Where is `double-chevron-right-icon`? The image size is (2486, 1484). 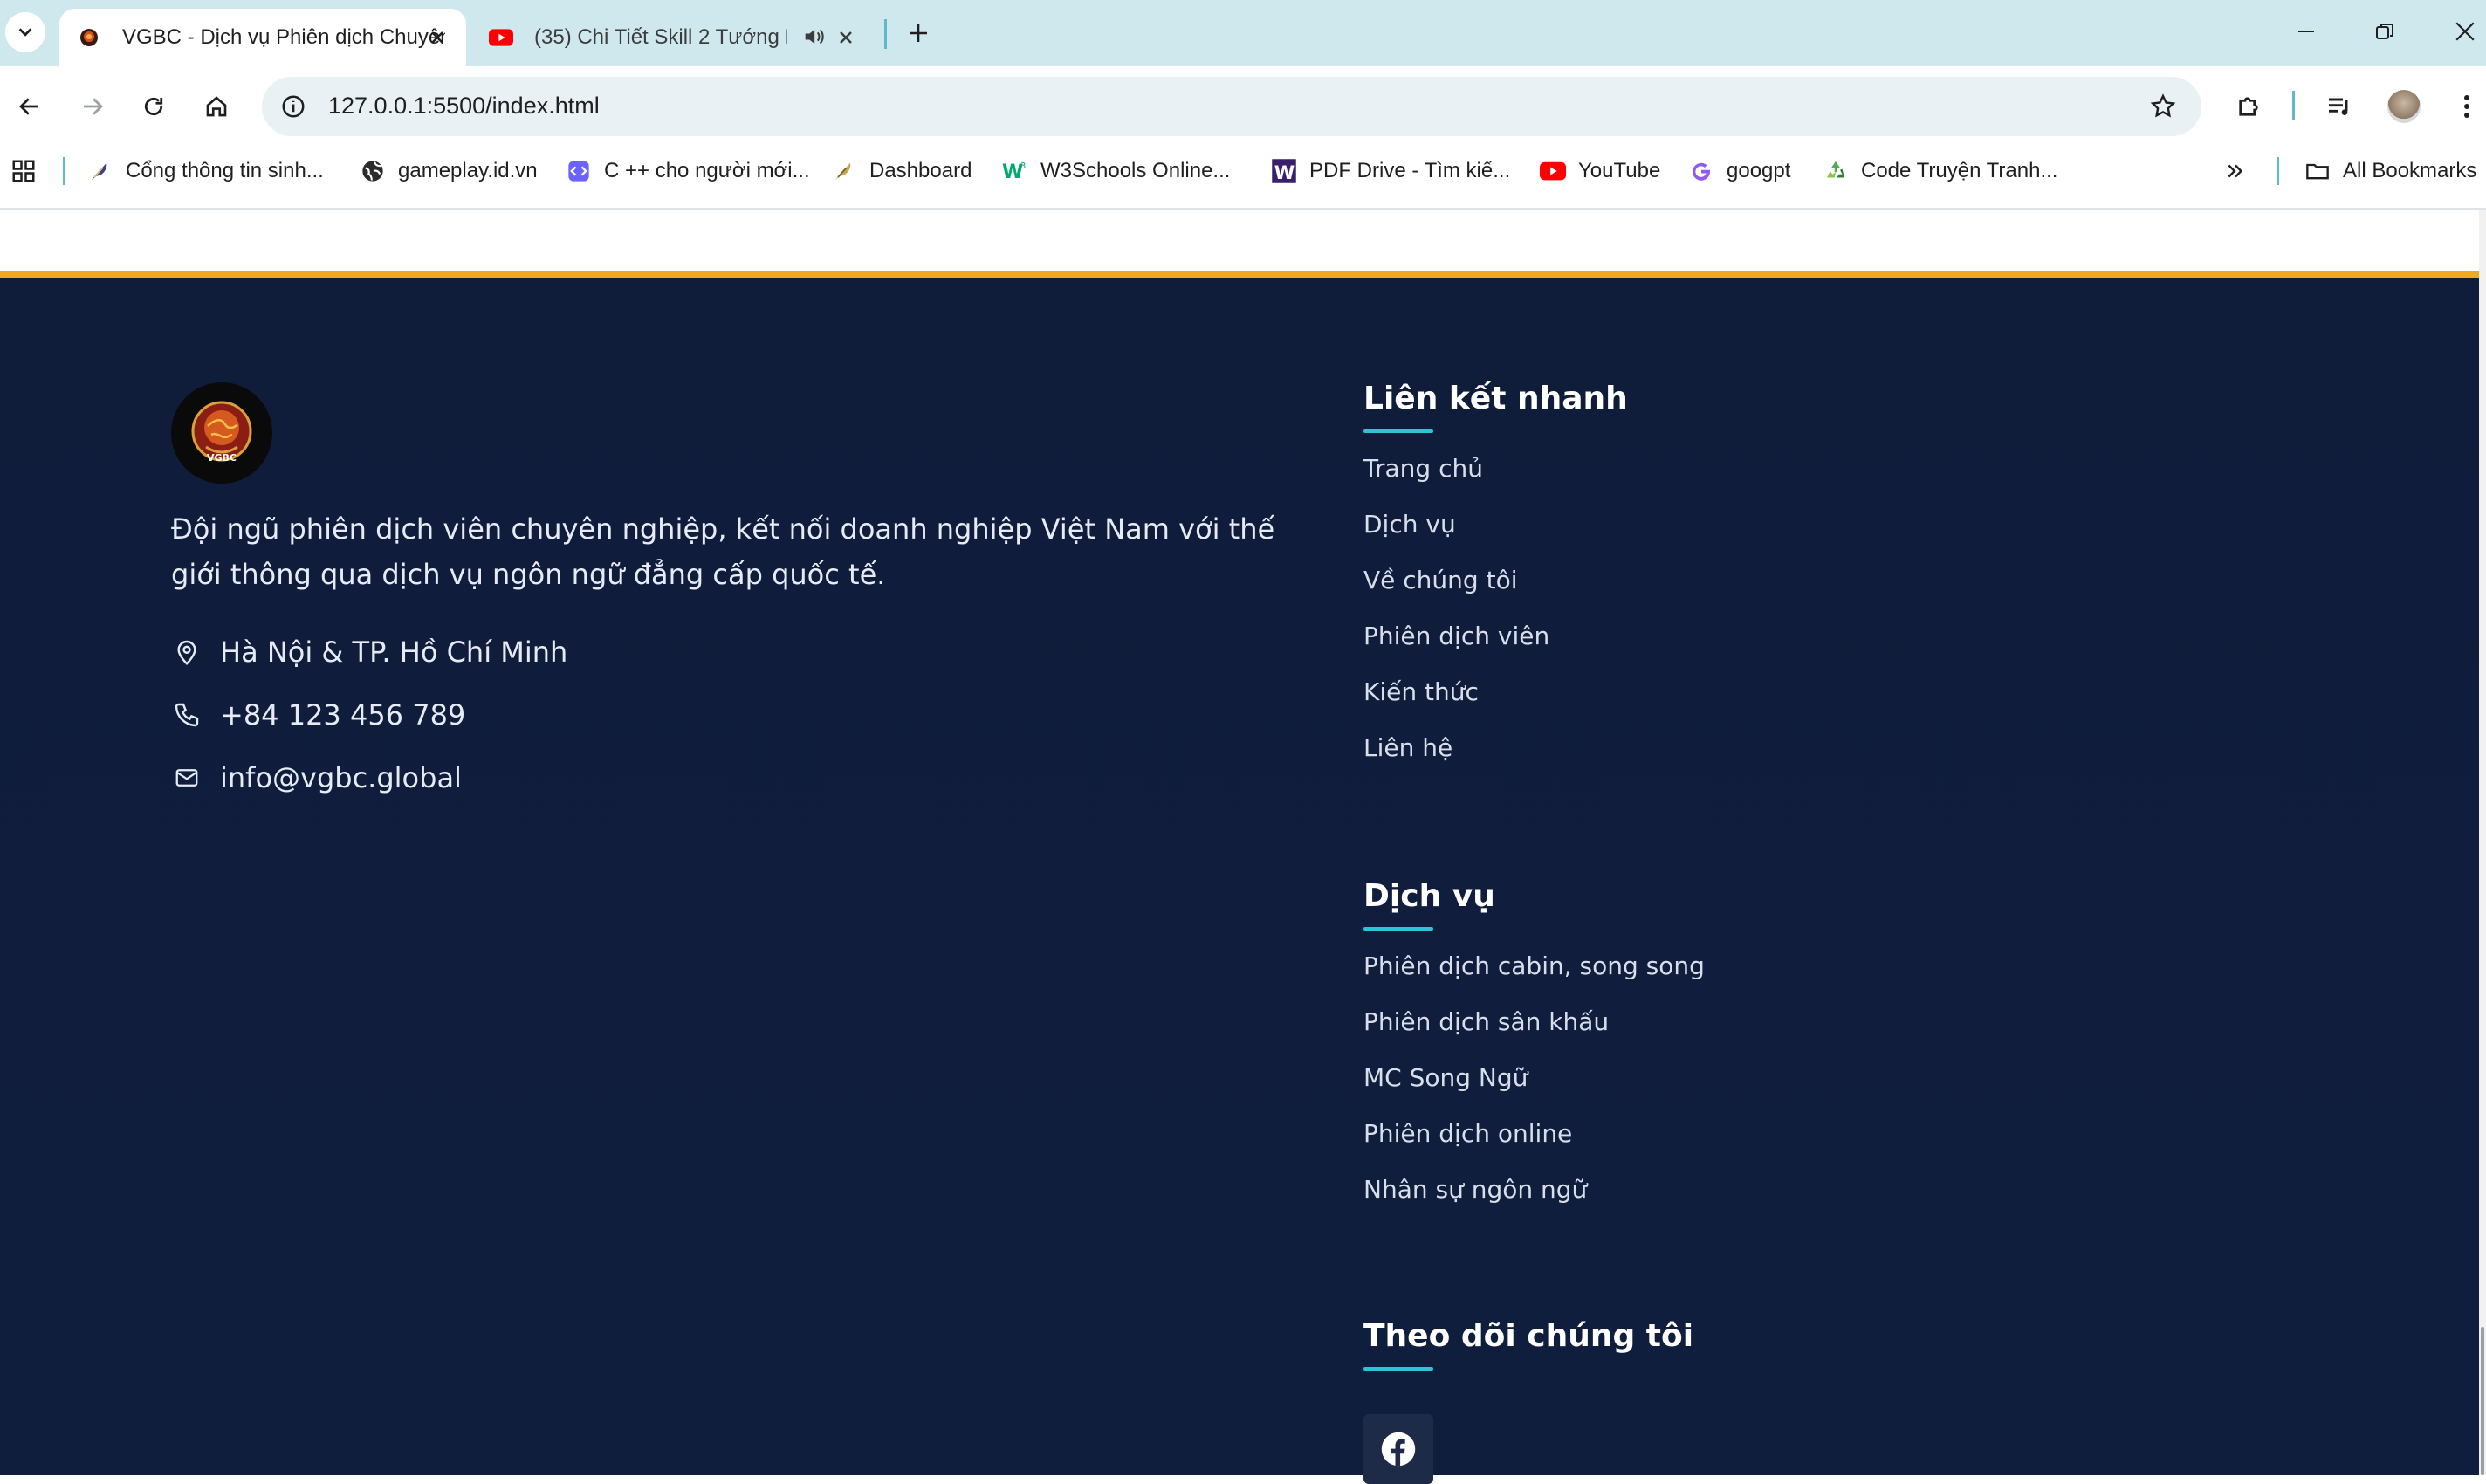
double-chevron-right-icon is located at coordinates (2235, 171).